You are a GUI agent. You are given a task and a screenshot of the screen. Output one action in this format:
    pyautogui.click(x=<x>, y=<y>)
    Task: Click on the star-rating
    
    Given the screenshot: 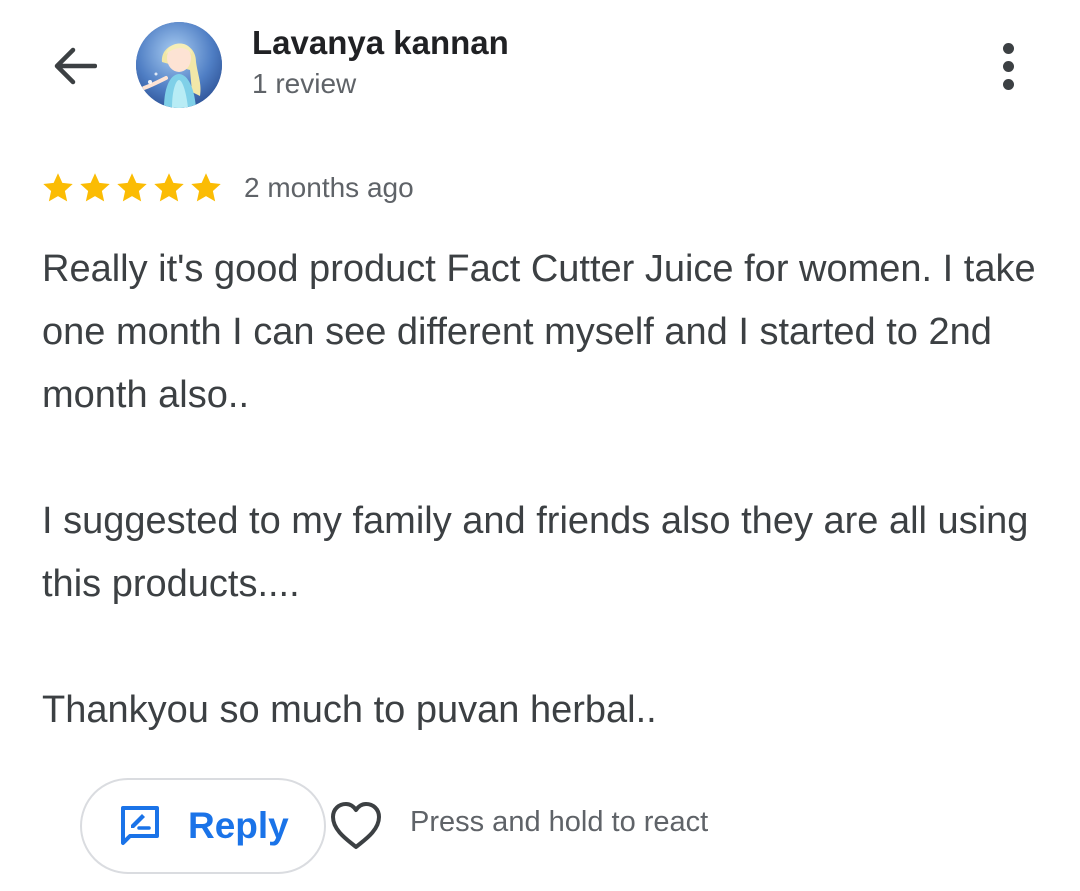 What is the action you would take?
    pyautogui.click(x=132, y=188)
    